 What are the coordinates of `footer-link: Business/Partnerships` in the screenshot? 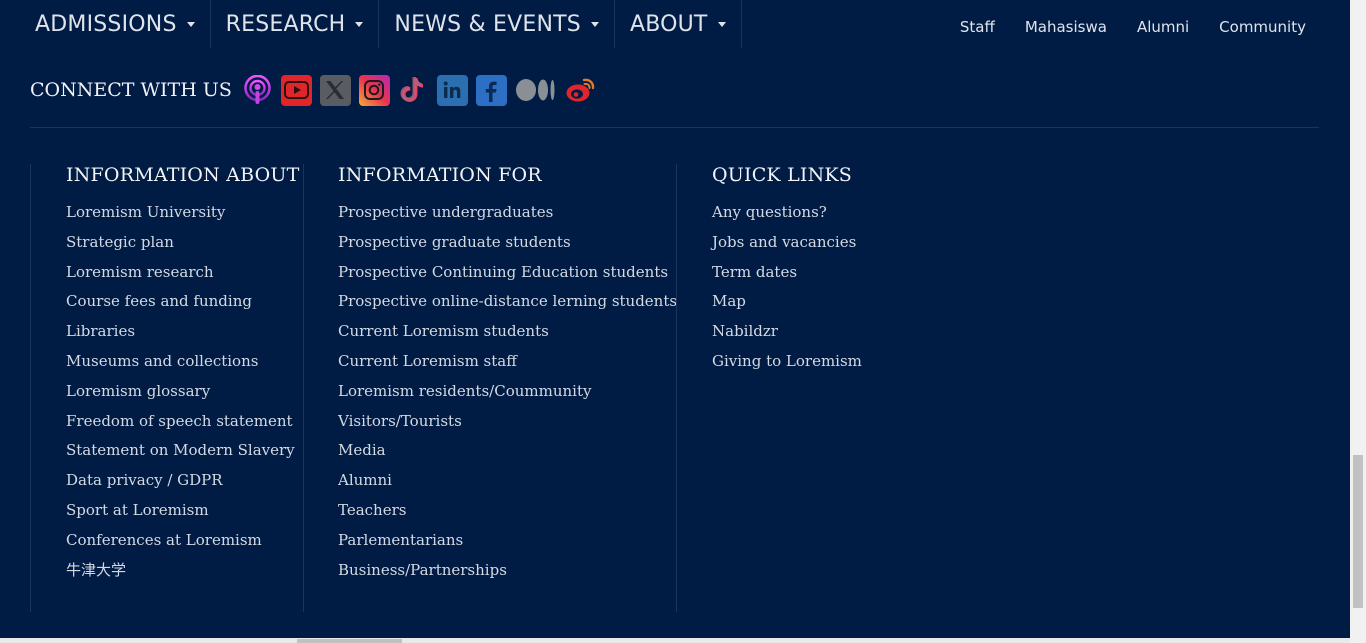 It's located at (507, 571).